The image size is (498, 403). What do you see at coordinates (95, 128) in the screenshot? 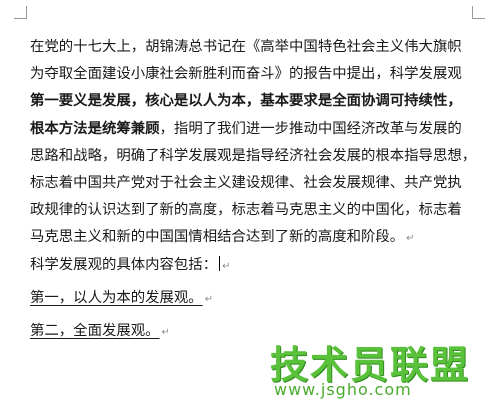
I see `bold-phrase: 根本方法是统筹兼顾` at bounding box center [95, 128].